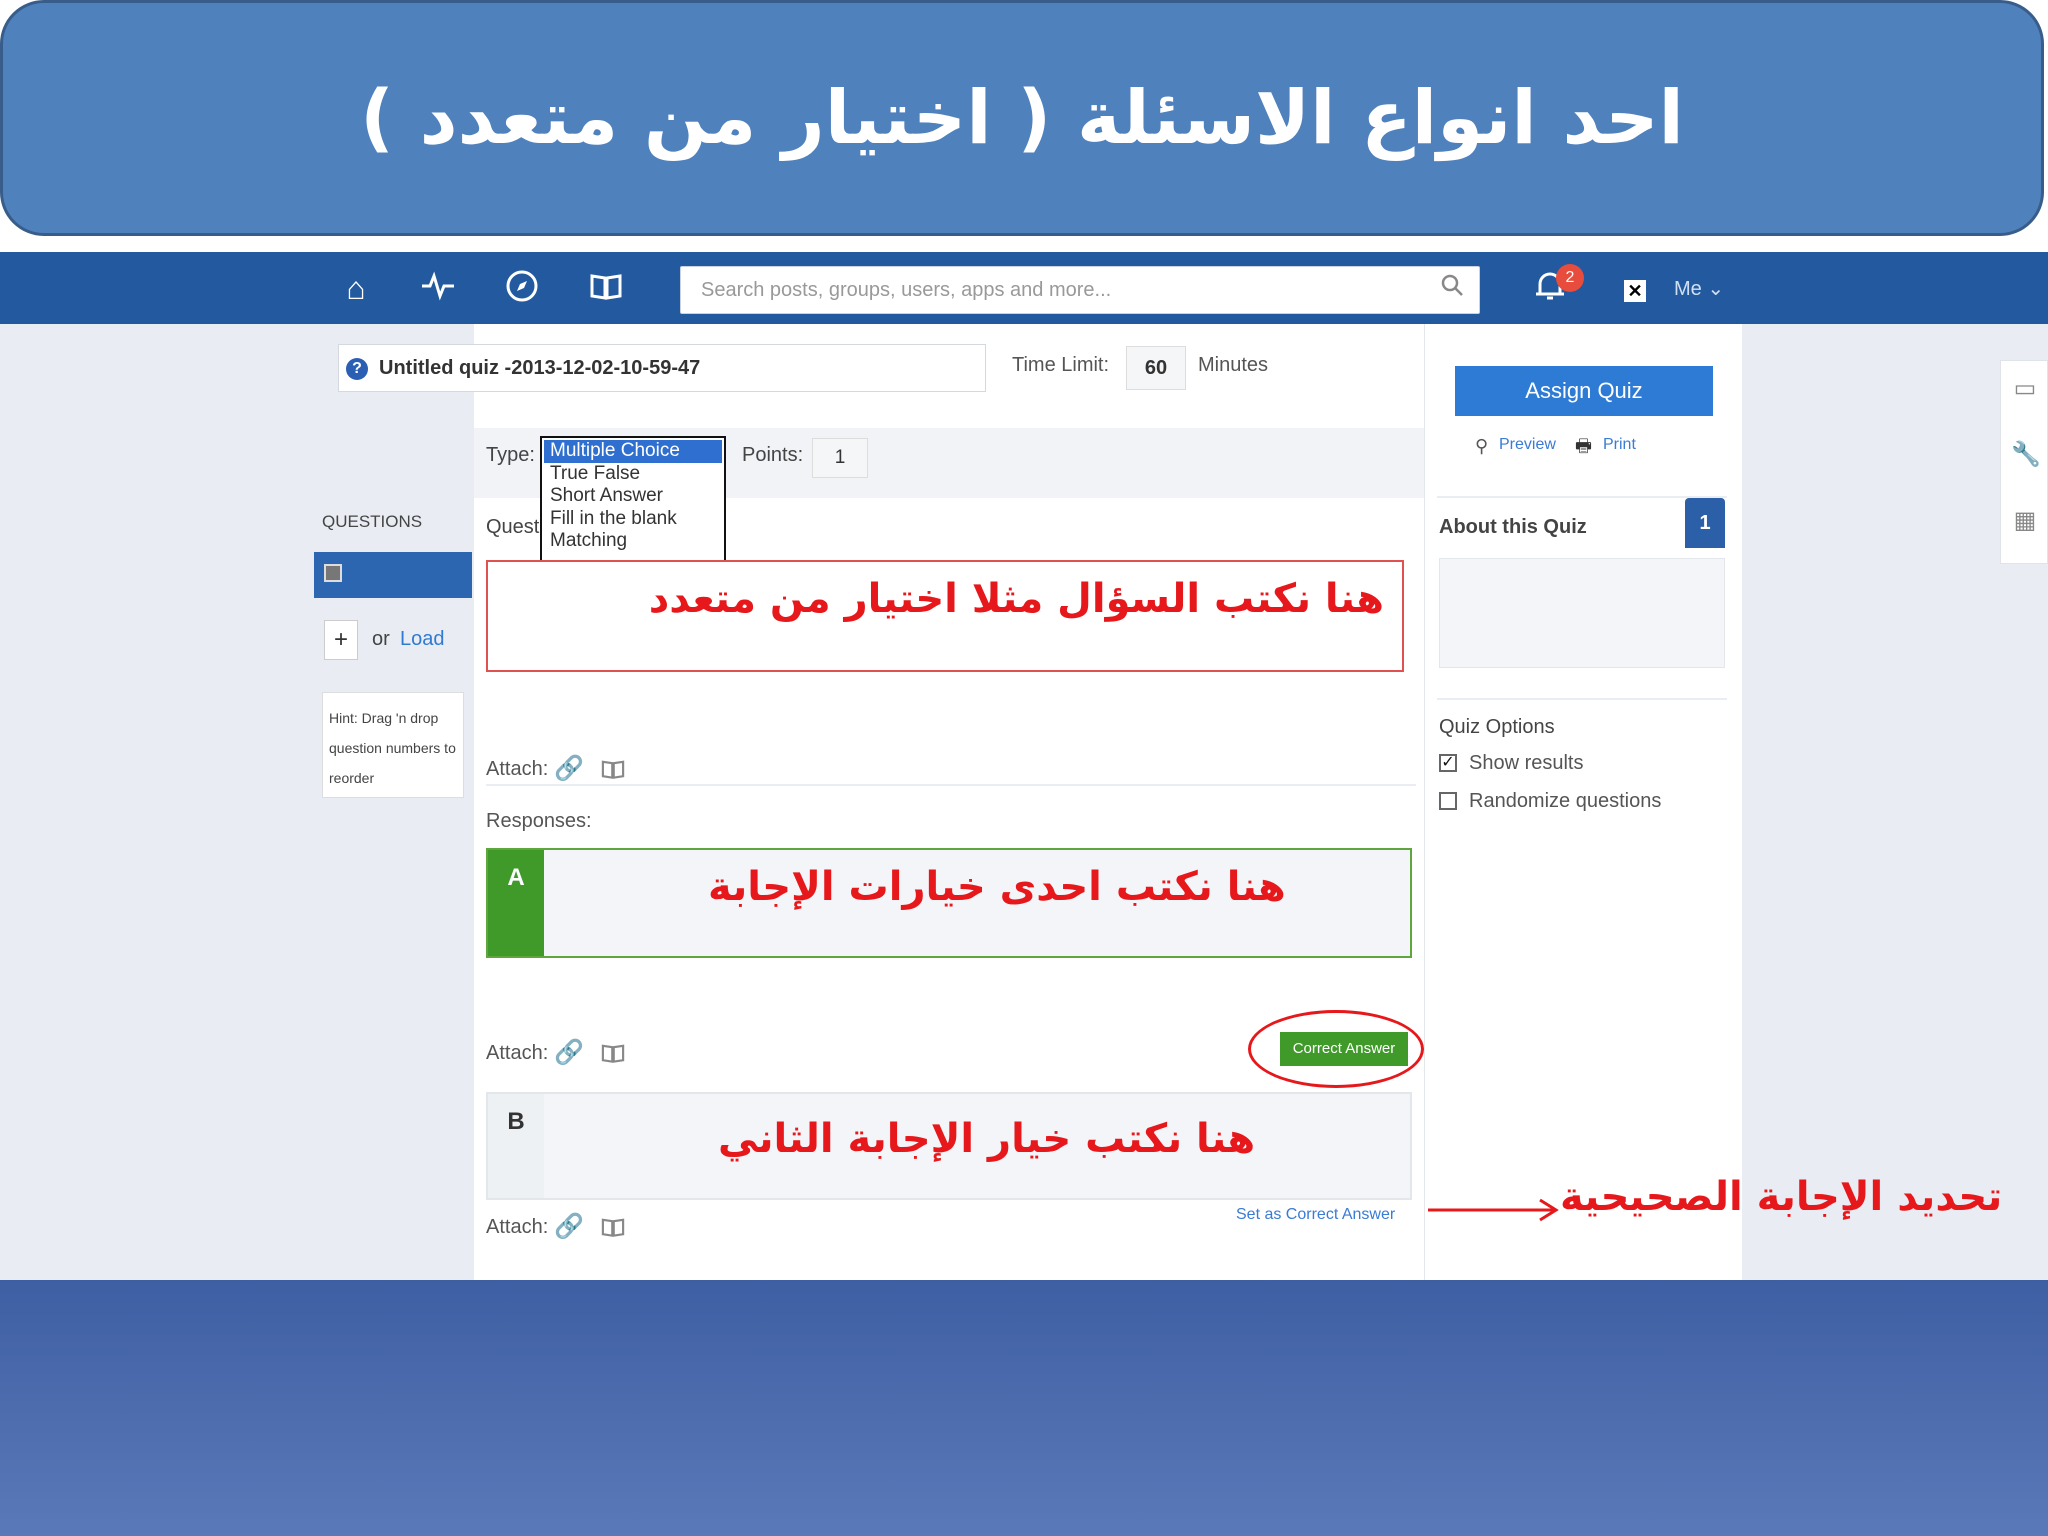  Describe the element at coordinates (633, 541) in the screenshot. I see `type-option: Matching` at that location.